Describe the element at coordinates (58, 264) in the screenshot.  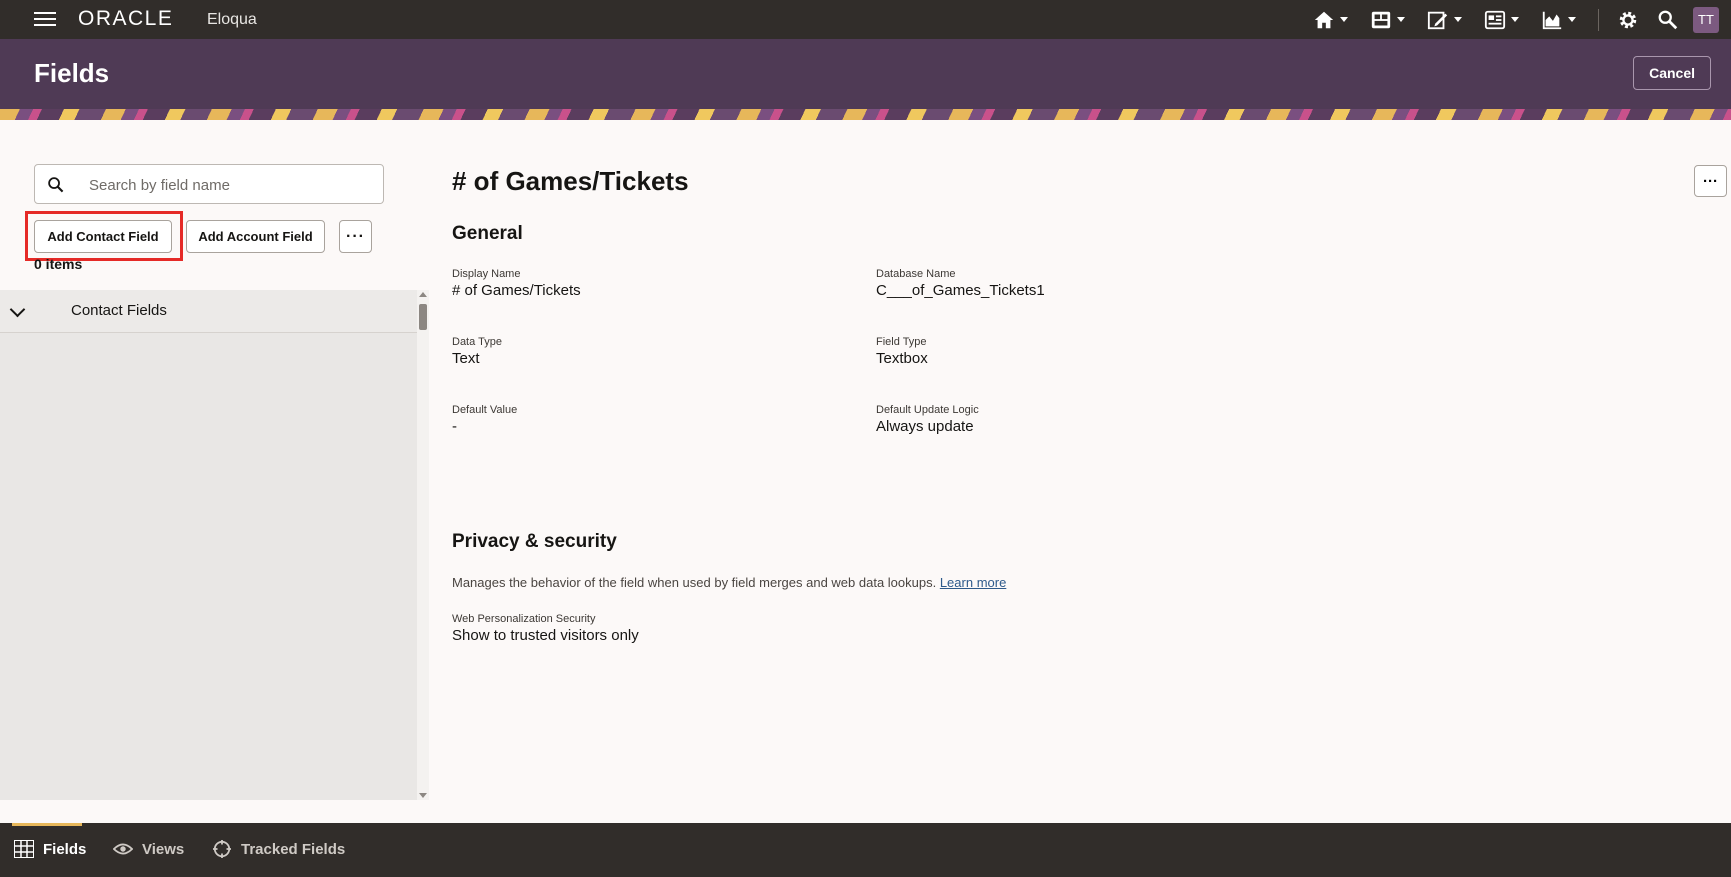
I see `item-count: 0 items` at that location.